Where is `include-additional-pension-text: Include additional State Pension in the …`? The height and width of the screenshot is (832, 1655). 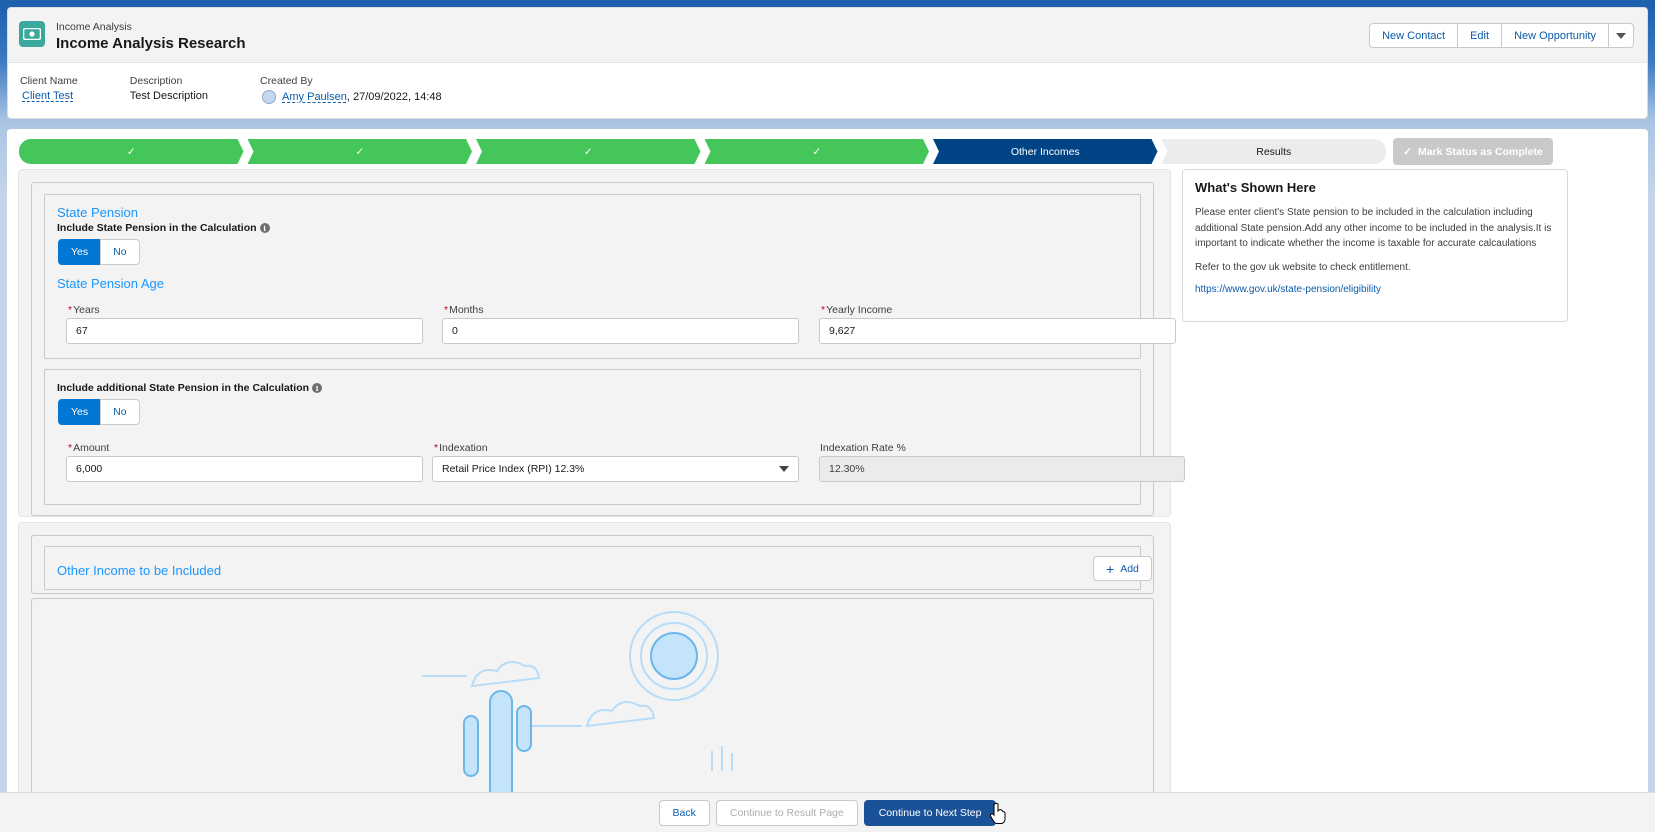 include-additional-pension-text: Include additional State Pension in the … is located at coordinates (183, 388).